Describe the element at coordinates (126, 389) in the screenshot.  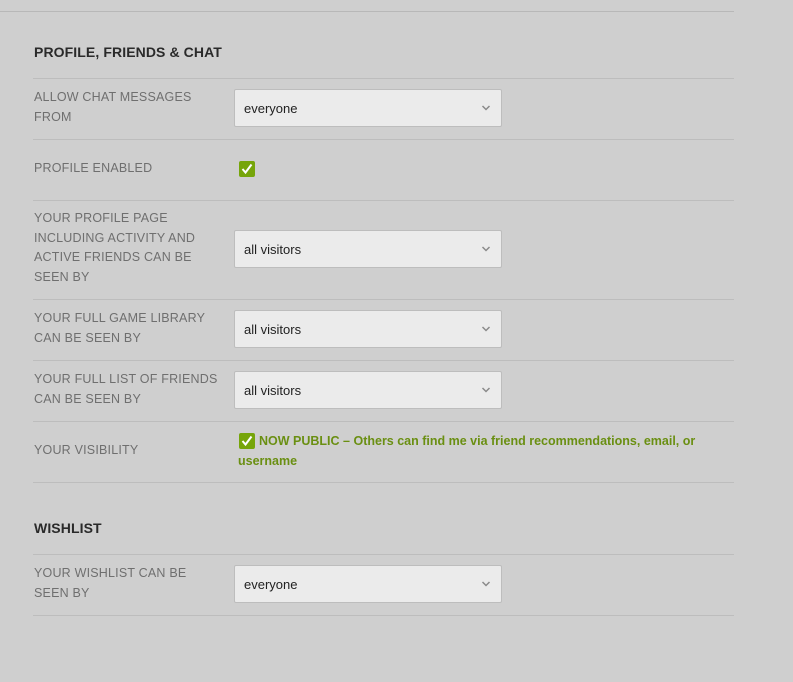
I see `friends-list-label: YOUR FULL LIST OF FRIENDS CAN BE SEEN BY` at that location.